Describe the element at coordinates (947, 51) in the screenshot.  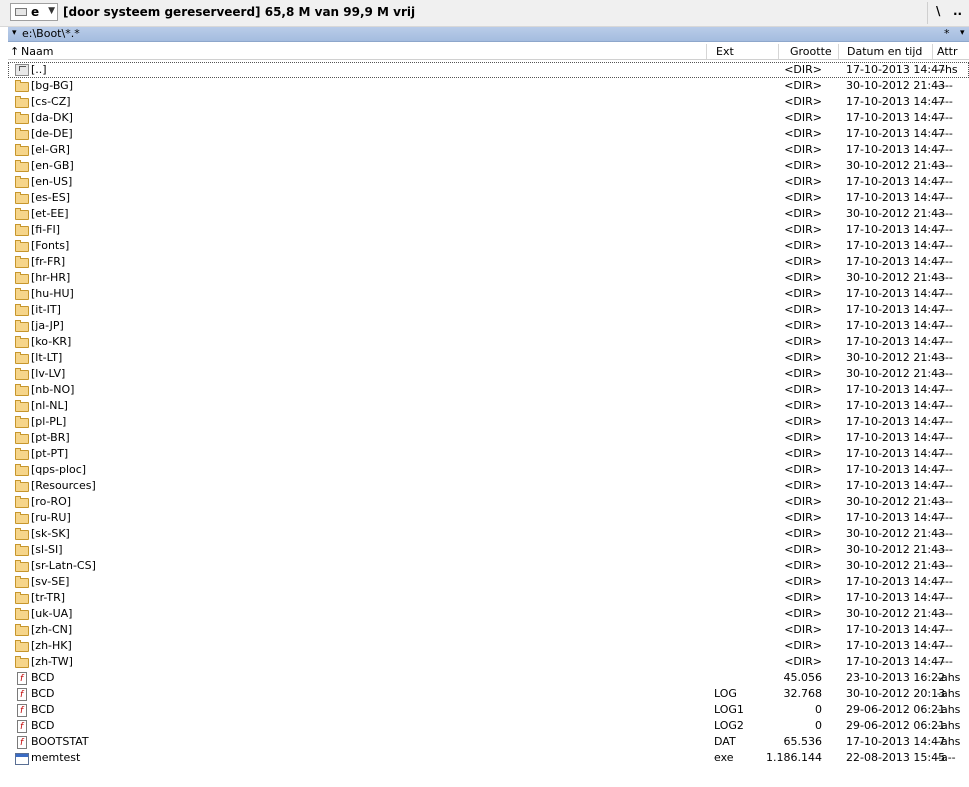
I see `column-attr-header: Attr` at that location.